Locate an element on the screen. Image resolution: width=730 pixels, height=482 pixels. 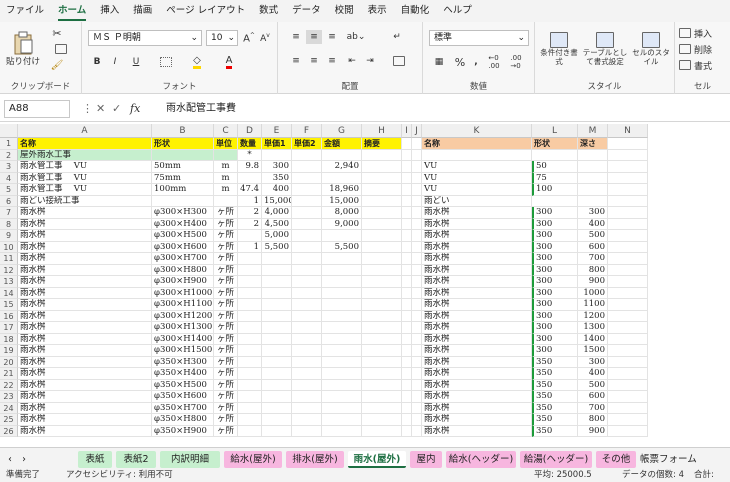
cell: 9,000 is located at coordinates (342, 224).